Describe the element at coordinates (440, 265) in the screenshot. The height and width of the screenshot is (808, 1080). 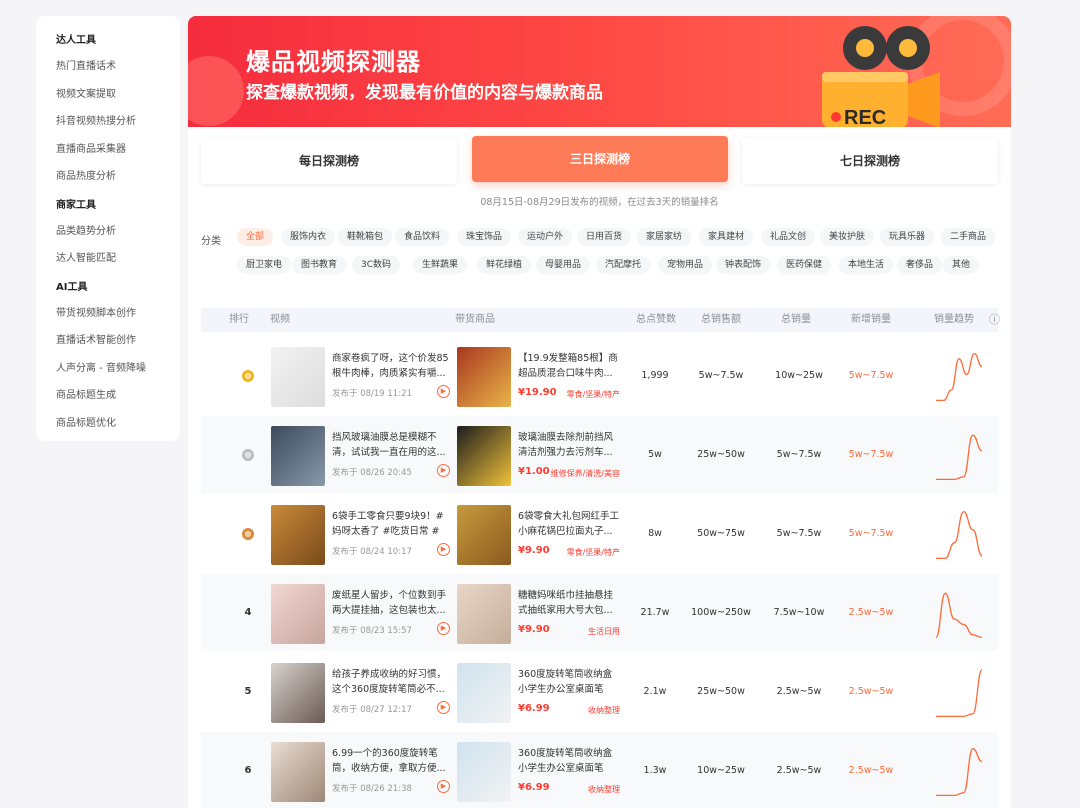
I see `category-chip: 生鲜蔬果` at that location.